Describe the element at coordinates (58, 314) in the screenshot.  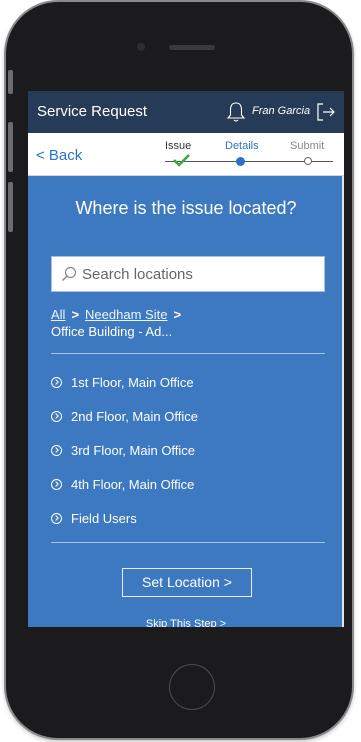
I see `breadcrumb-all-link: All` at that location.